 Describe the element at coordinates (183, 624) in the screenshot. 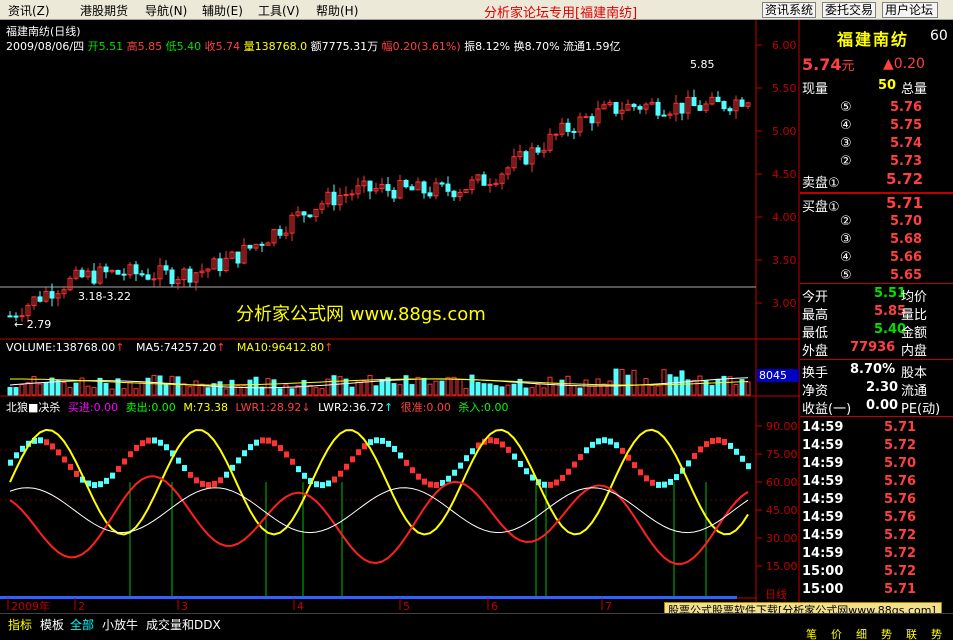

I see `tab-volume-ddx: 成交量和DDX` at that location.